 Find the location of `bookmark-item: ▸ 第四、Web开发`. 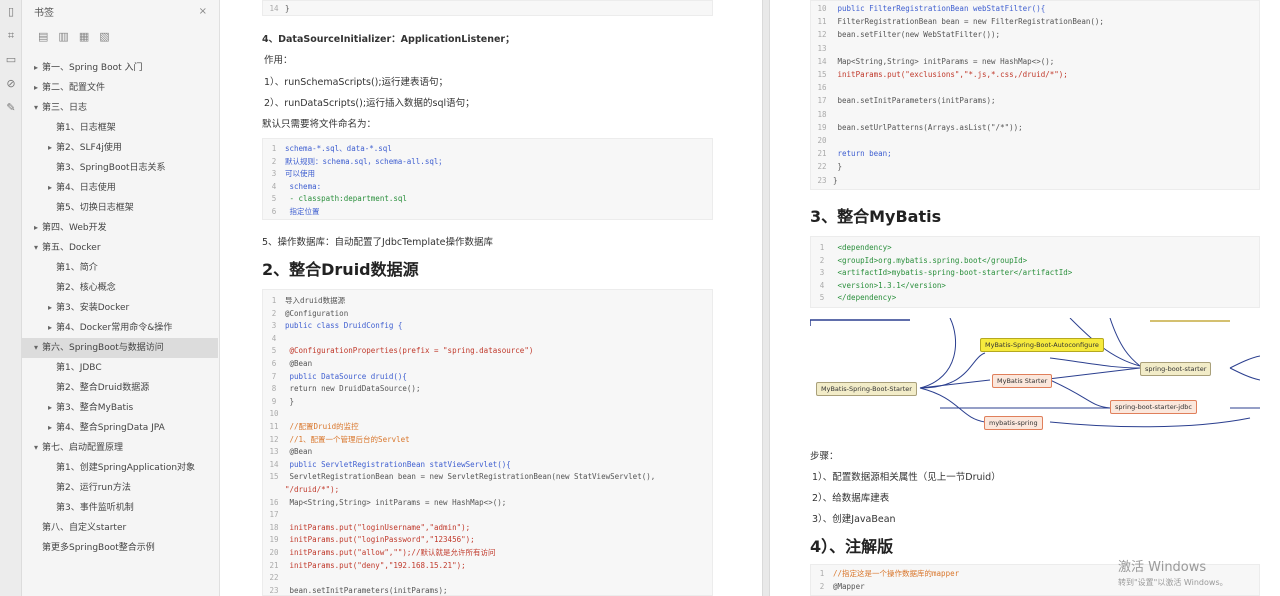

bookmark-item: ▸ 第四、Web开发 is located at coordinates (120, 228).